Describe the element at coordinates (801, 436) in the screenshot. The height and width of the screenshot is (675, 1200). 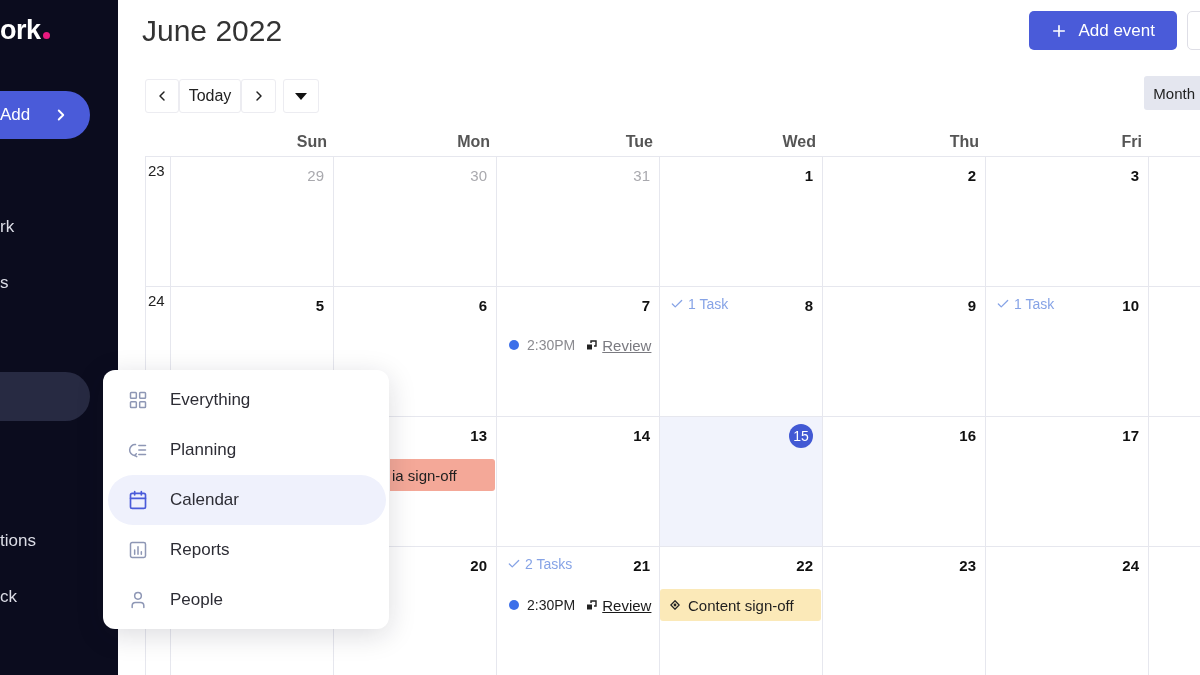
I see `day-number: 15` at that location.